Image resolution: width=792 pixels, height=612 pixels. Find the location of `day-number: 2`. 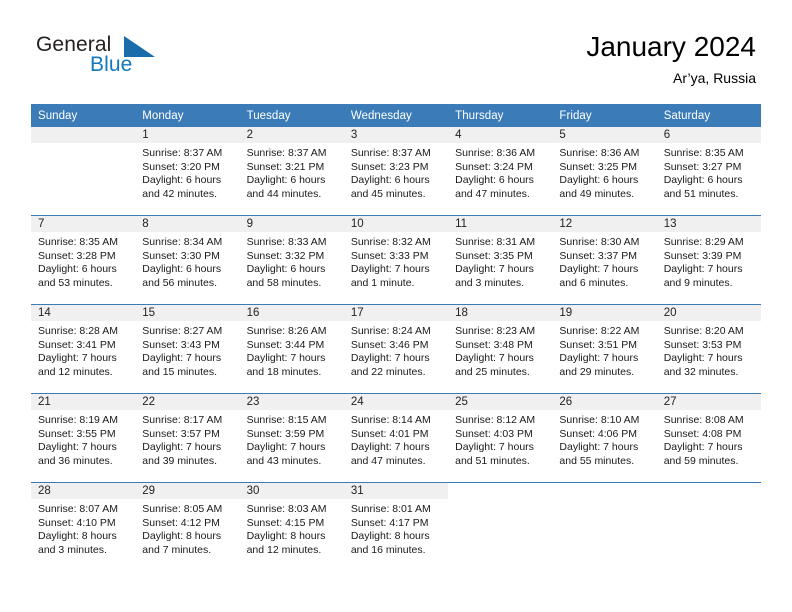

day-number: 2 is located at coordinates (291, 135).